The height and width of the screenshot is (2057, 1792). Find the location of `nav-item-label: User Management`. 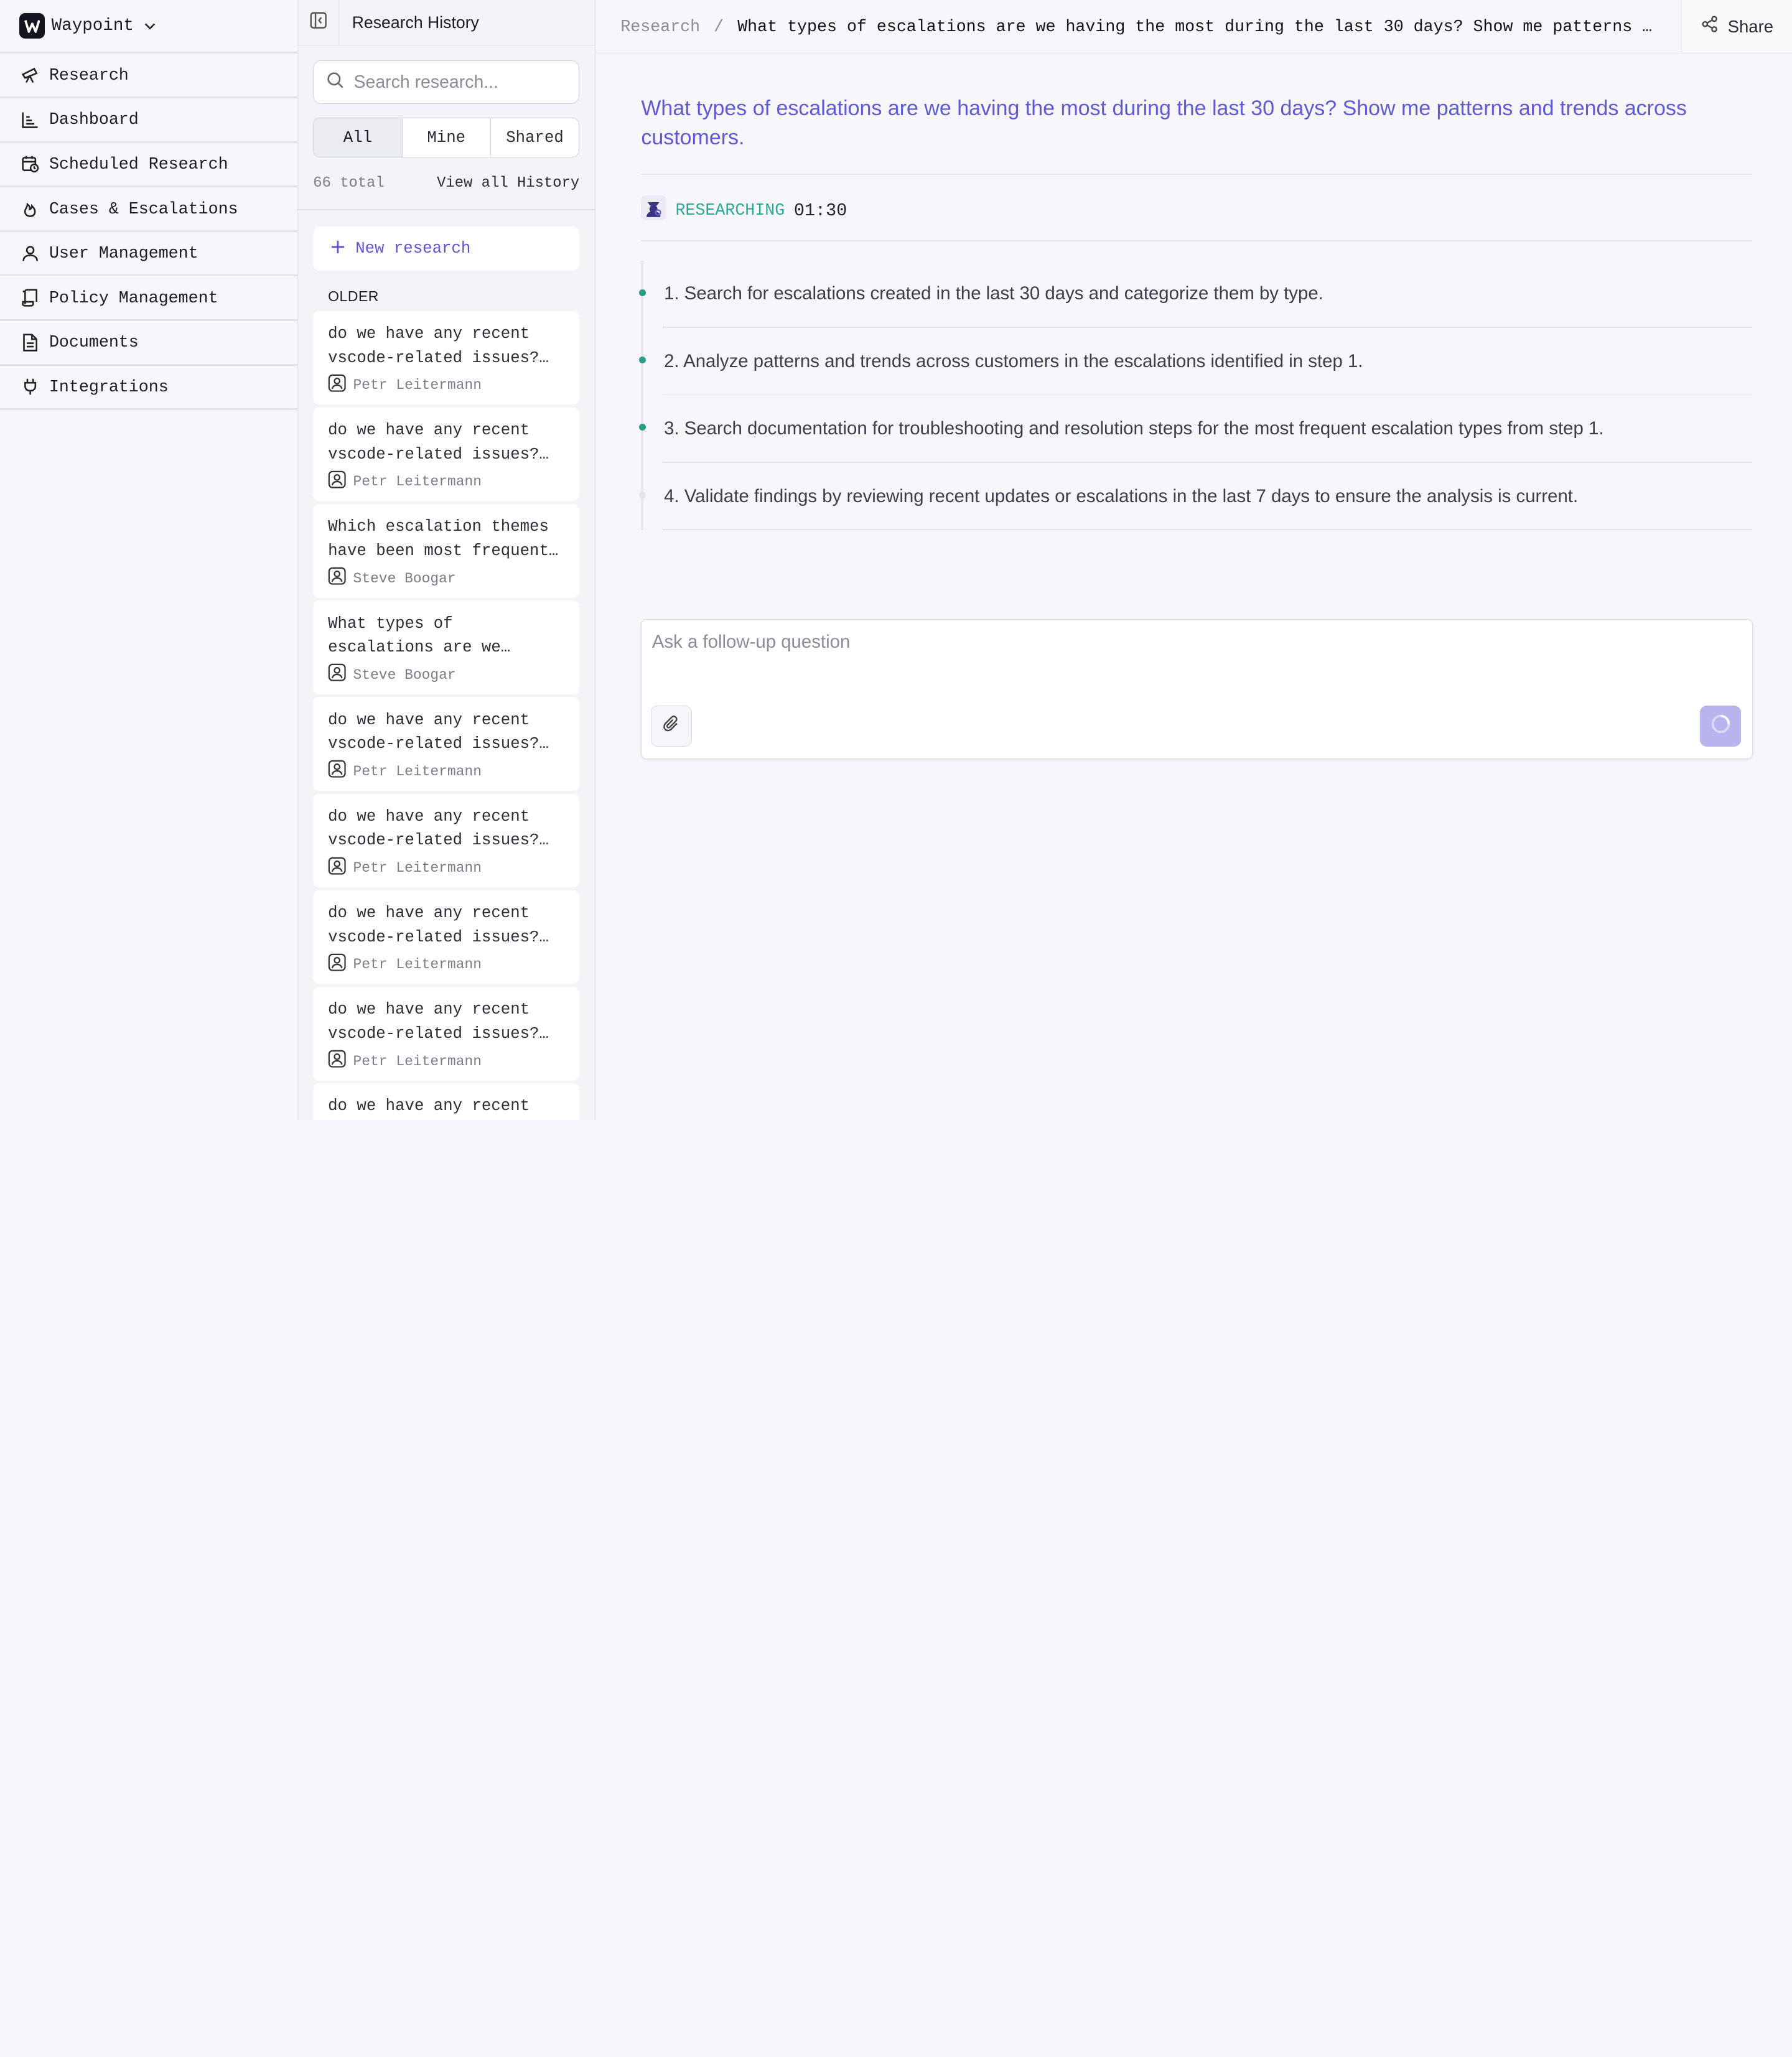

nav-item-label: User Management is located at coordinates (123, 253).